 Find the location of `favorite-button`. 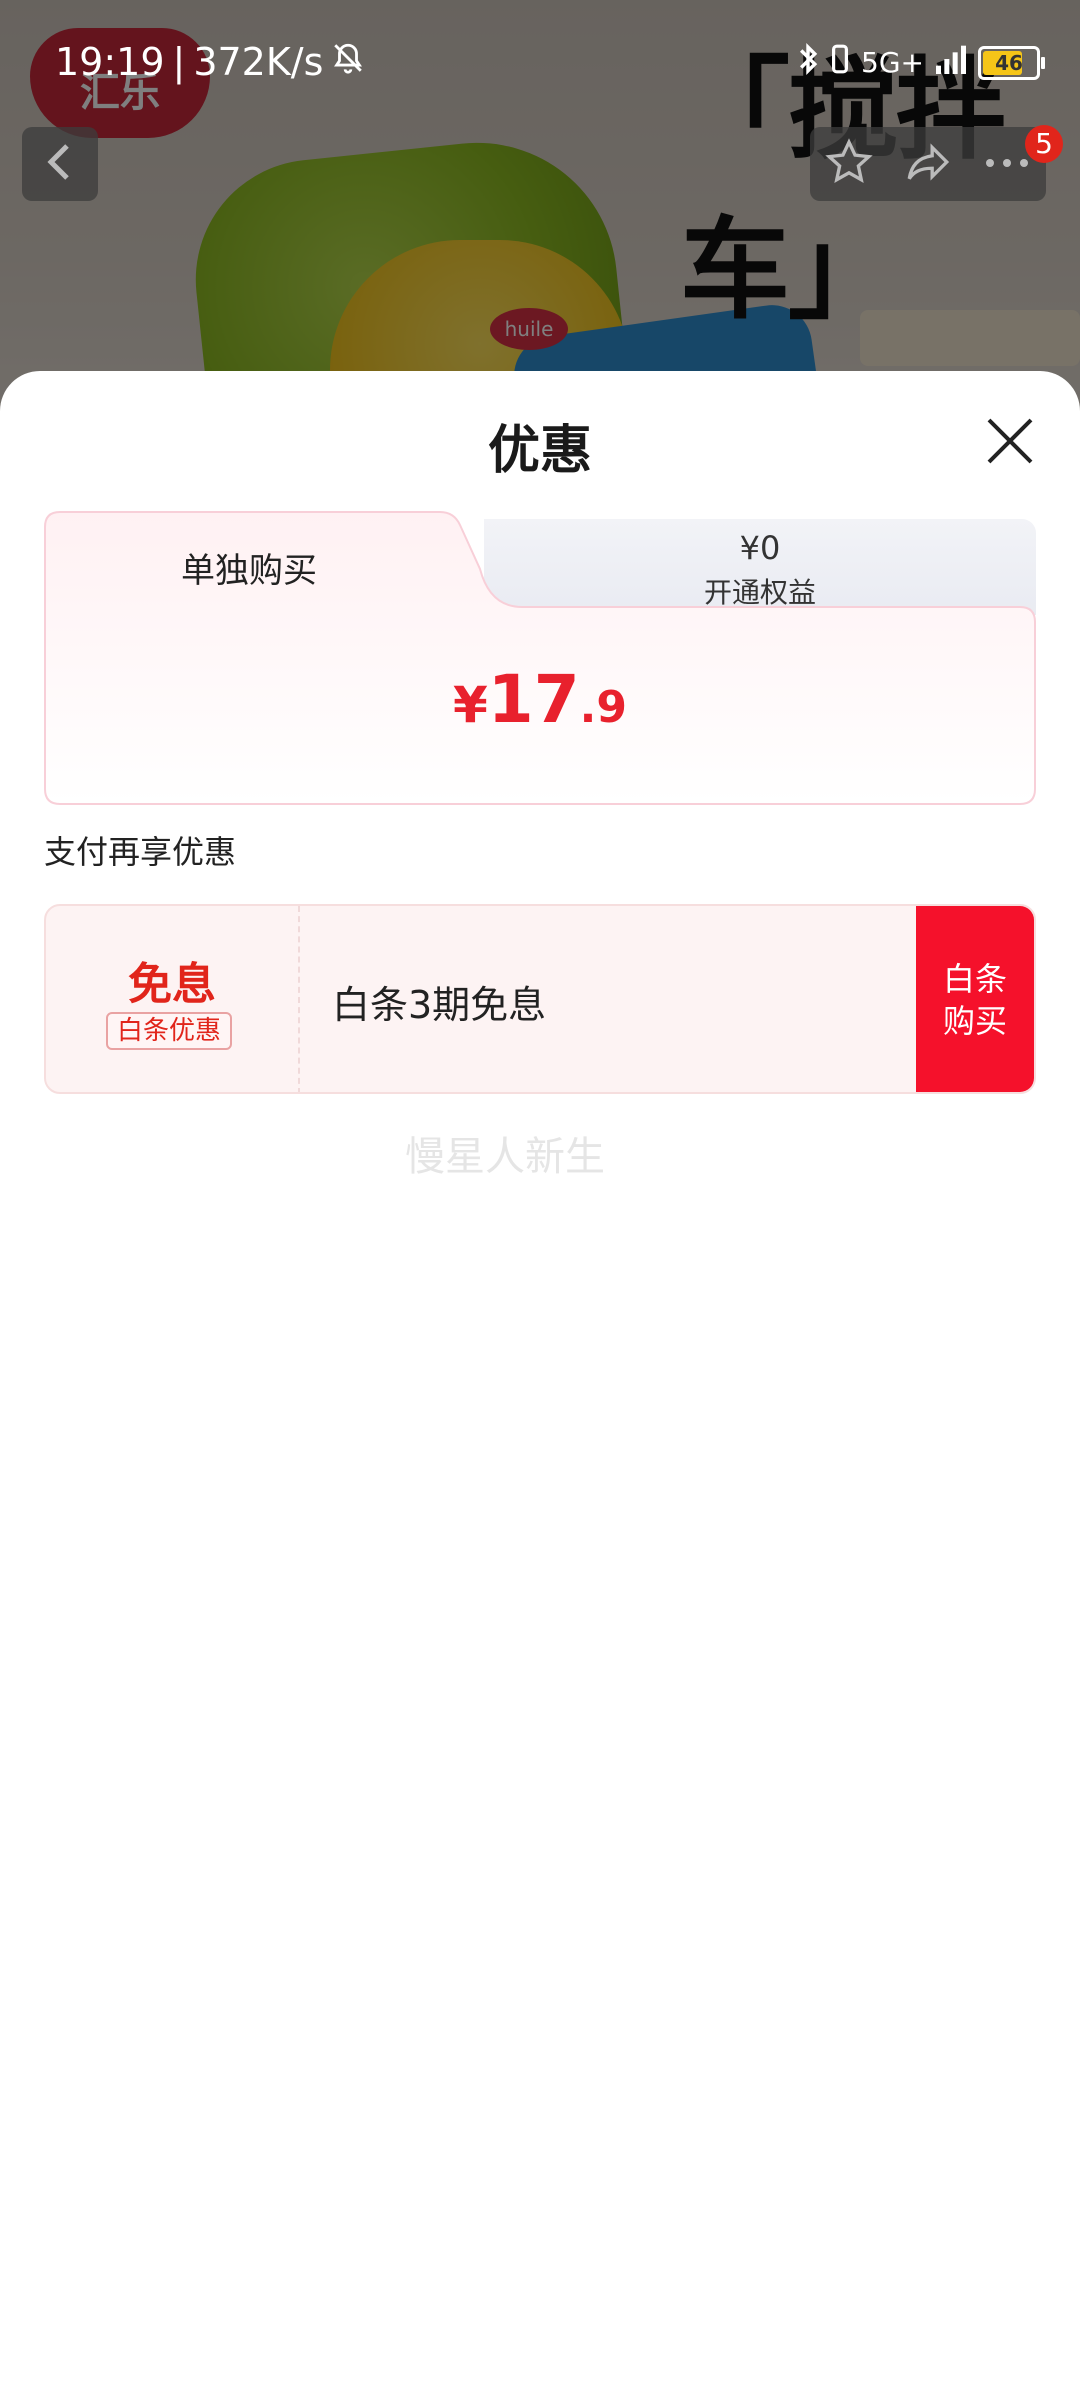

favorite-button is located at coordinates (849, 164).